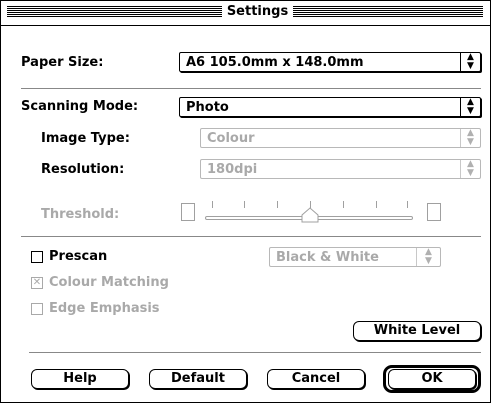 The width and height of the screenshot is (491, 403). What do you see at coordinates (80, 106) in the screenshot?
I see `scanning-mode-label: Scanning Mode:` at bounding box center [80, 106].